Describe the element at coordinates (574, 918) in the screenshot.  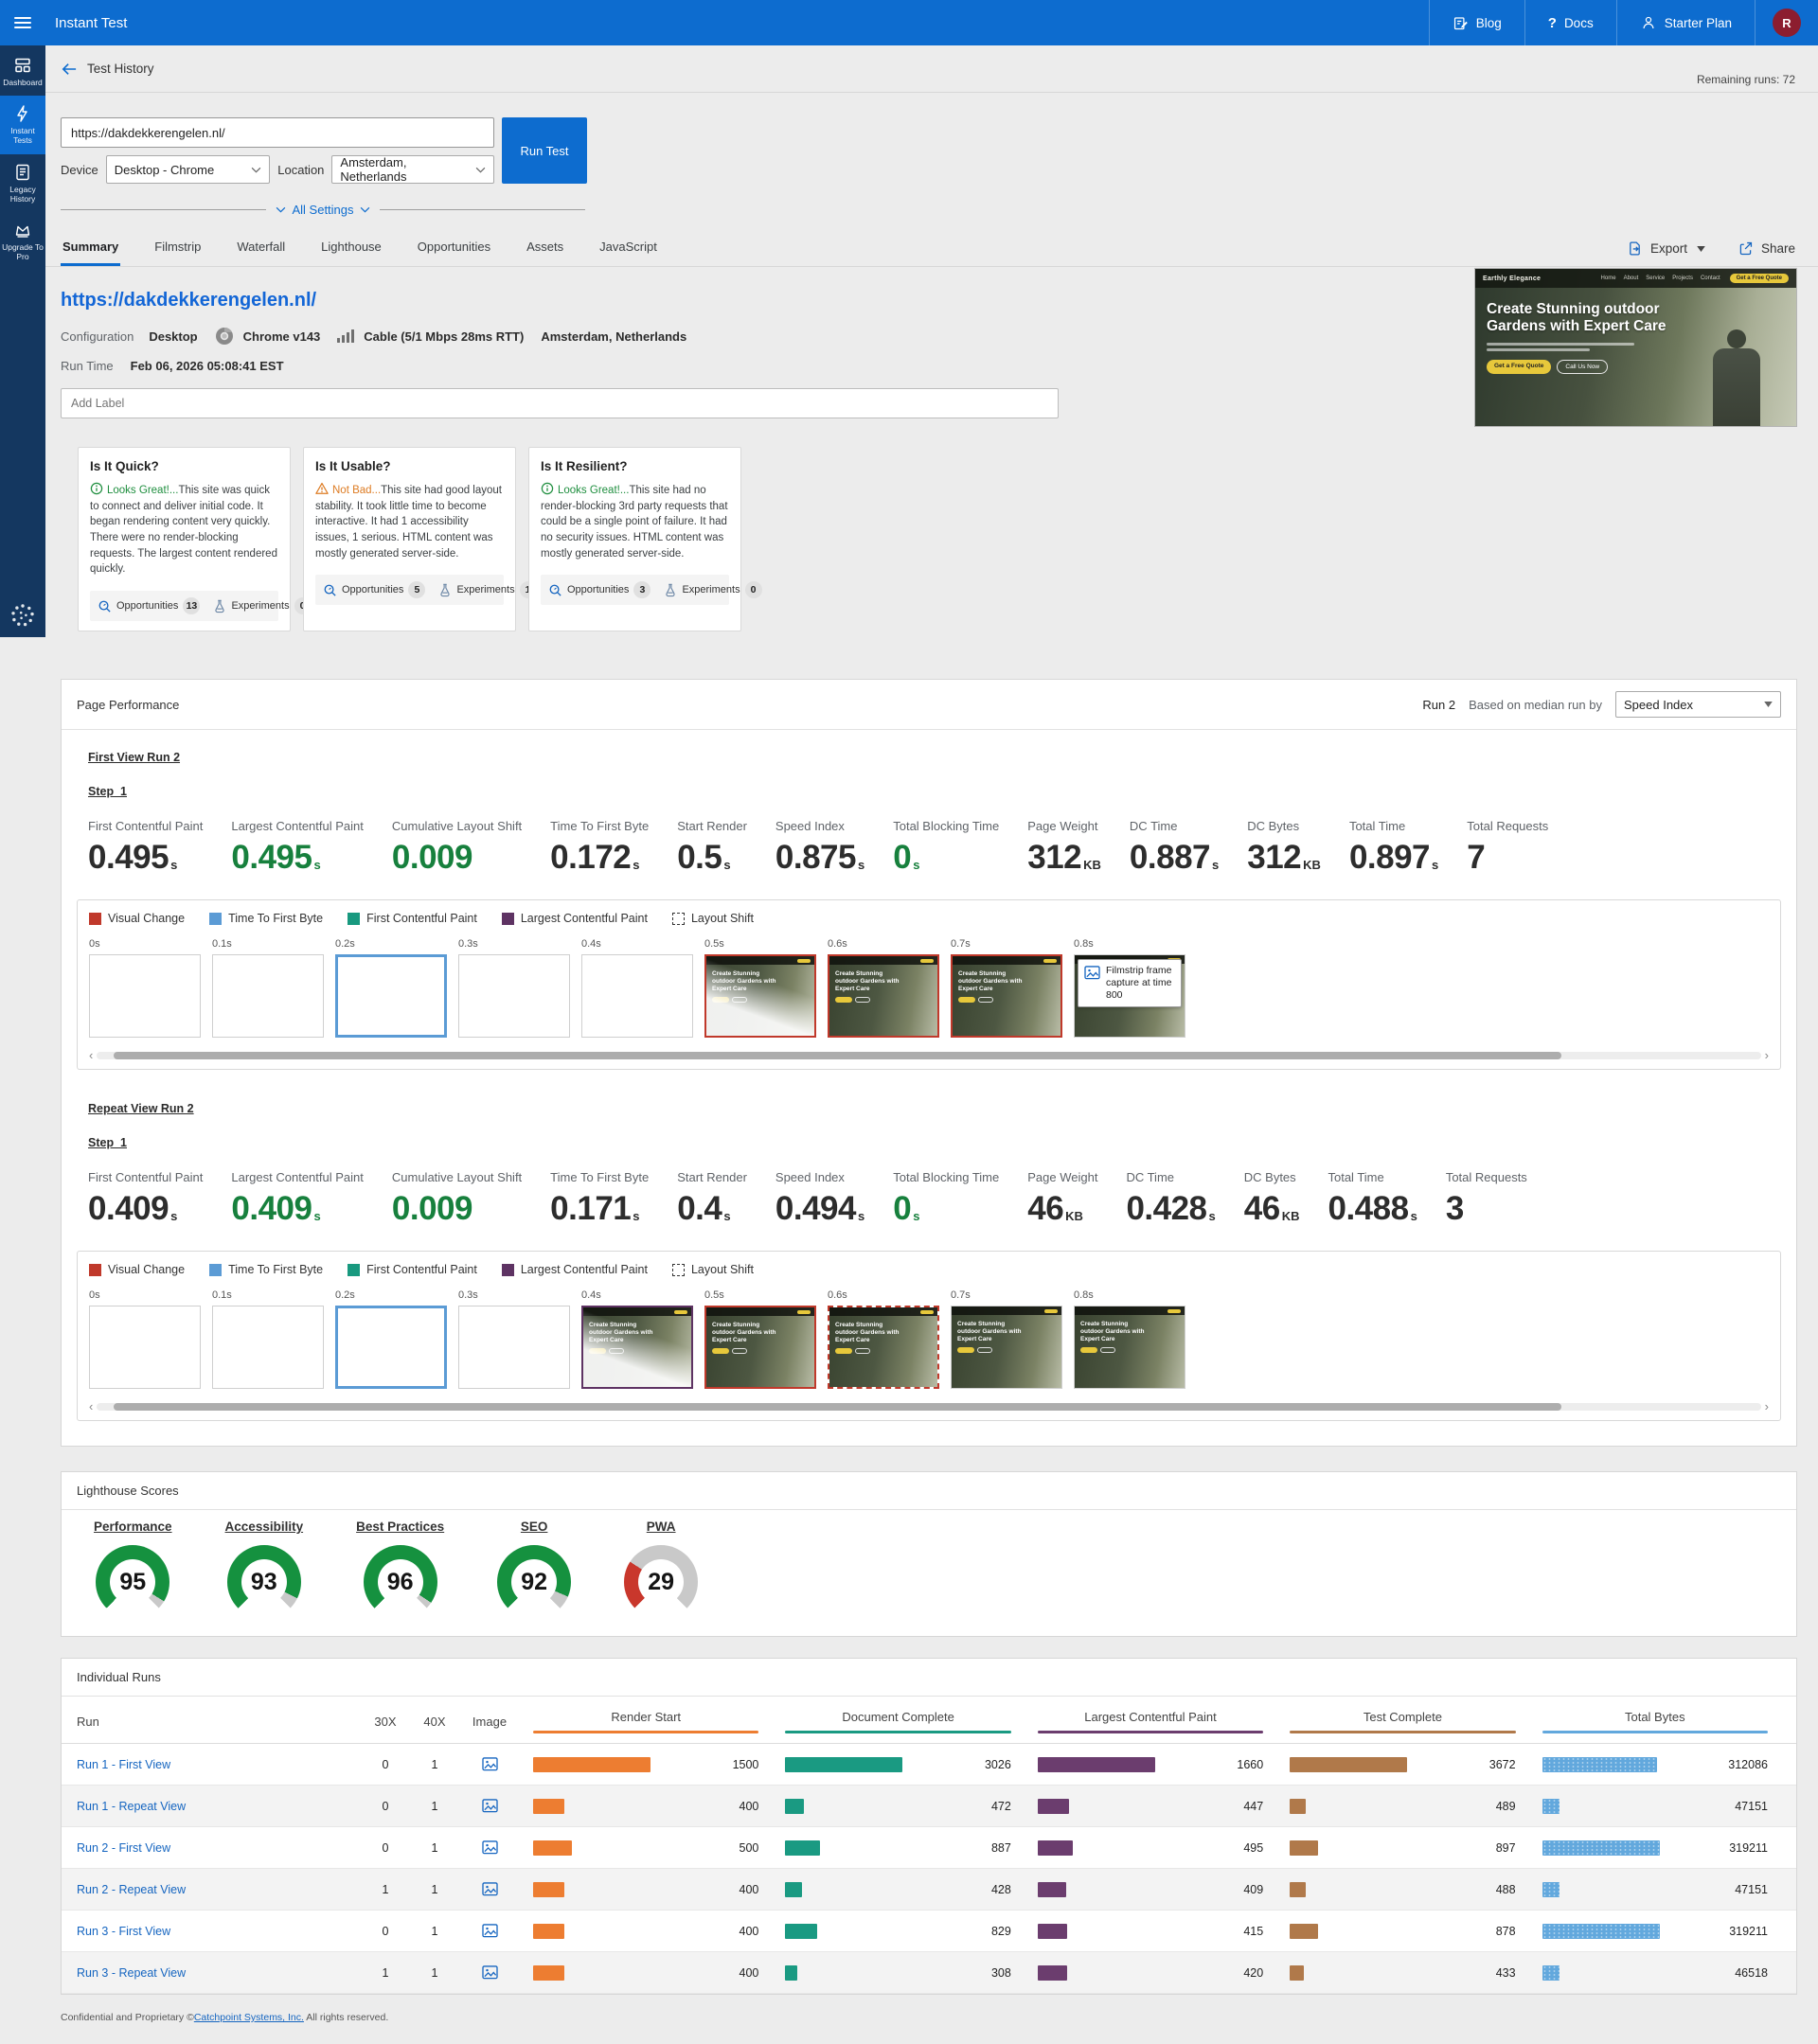
I see `legend-item: Largest Contentful Paint` at that location.